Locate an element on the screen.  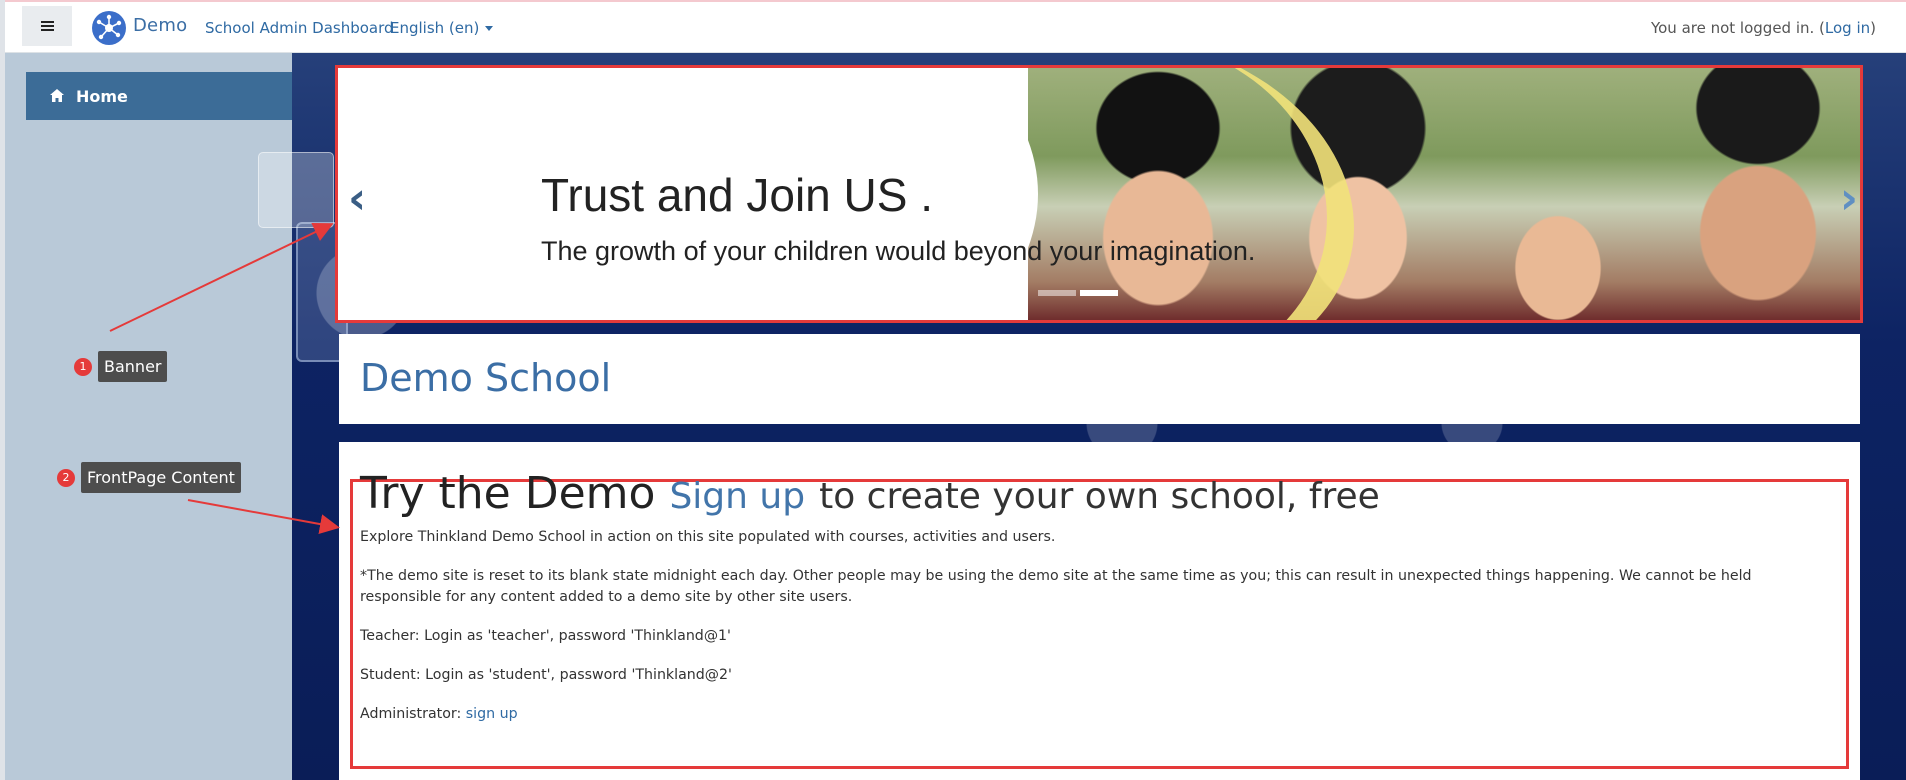
login-status: You are not logged in. (Log in) is located at coordinates (1763, 28).